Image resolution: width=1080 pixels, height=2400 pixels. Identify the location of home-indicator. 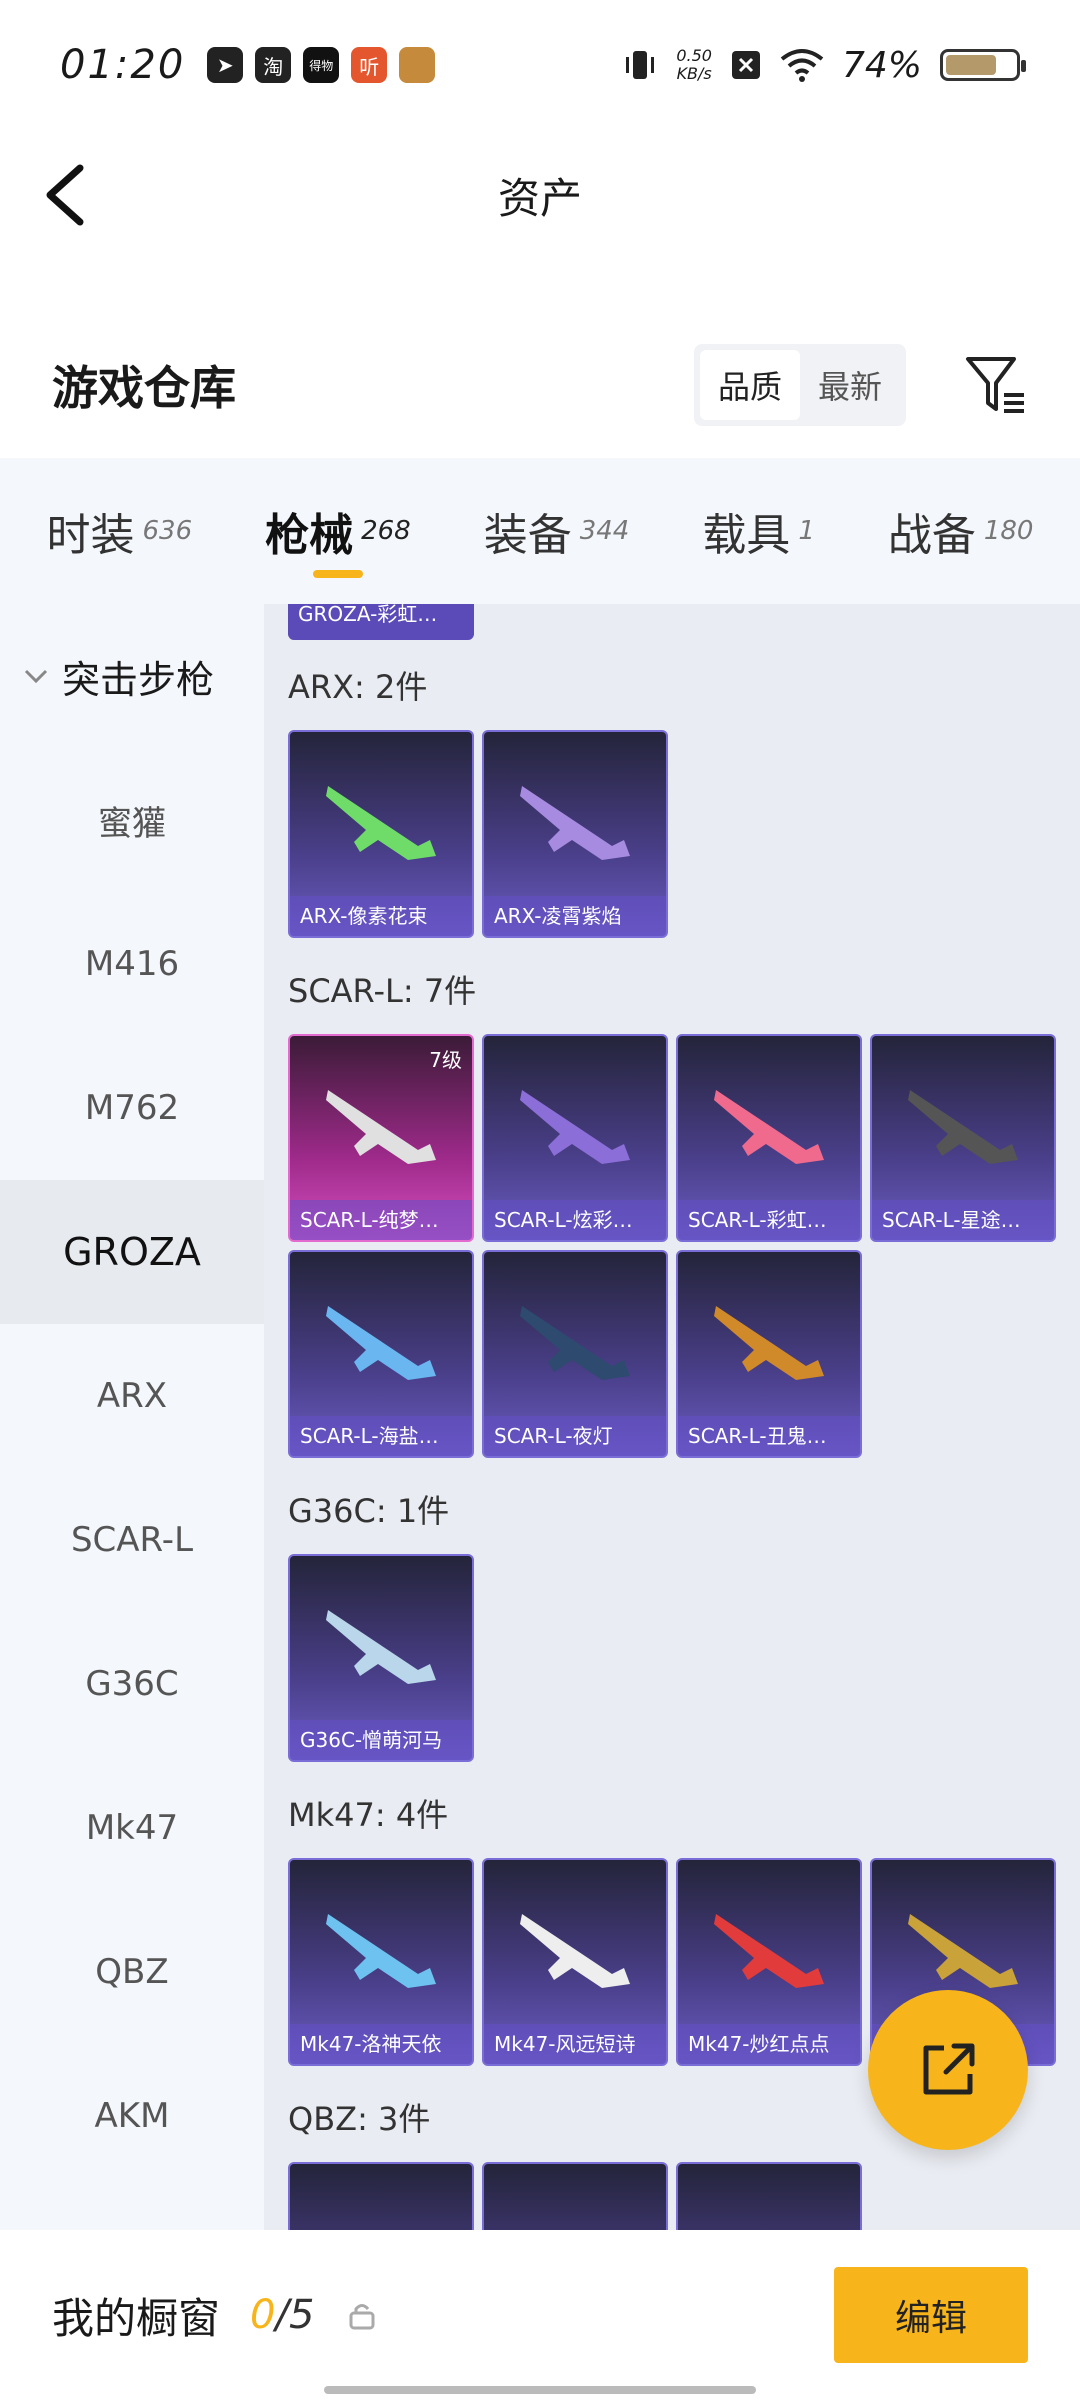
(540, 2390).